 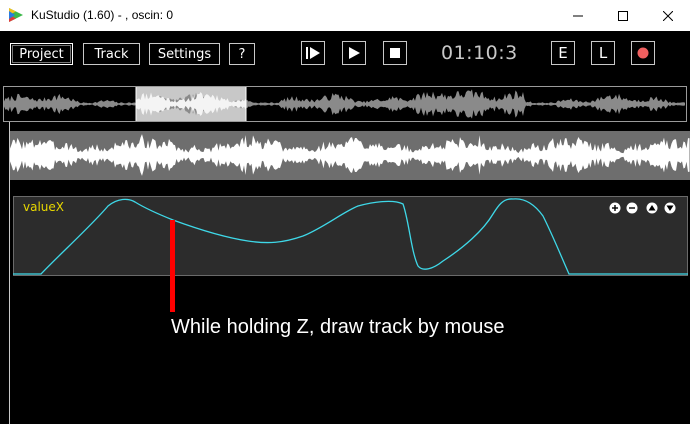 I want to click on maximize-icon, so click(x=622, y=15).